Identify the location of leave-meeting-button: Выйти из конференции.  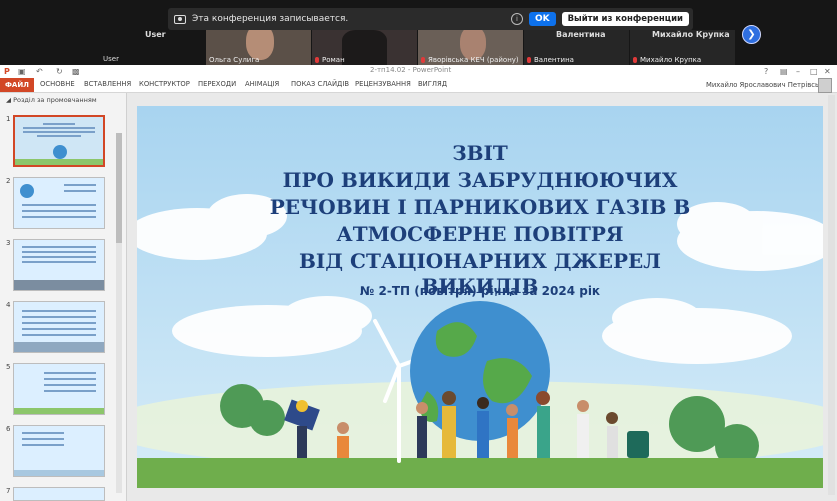
(625, 19).